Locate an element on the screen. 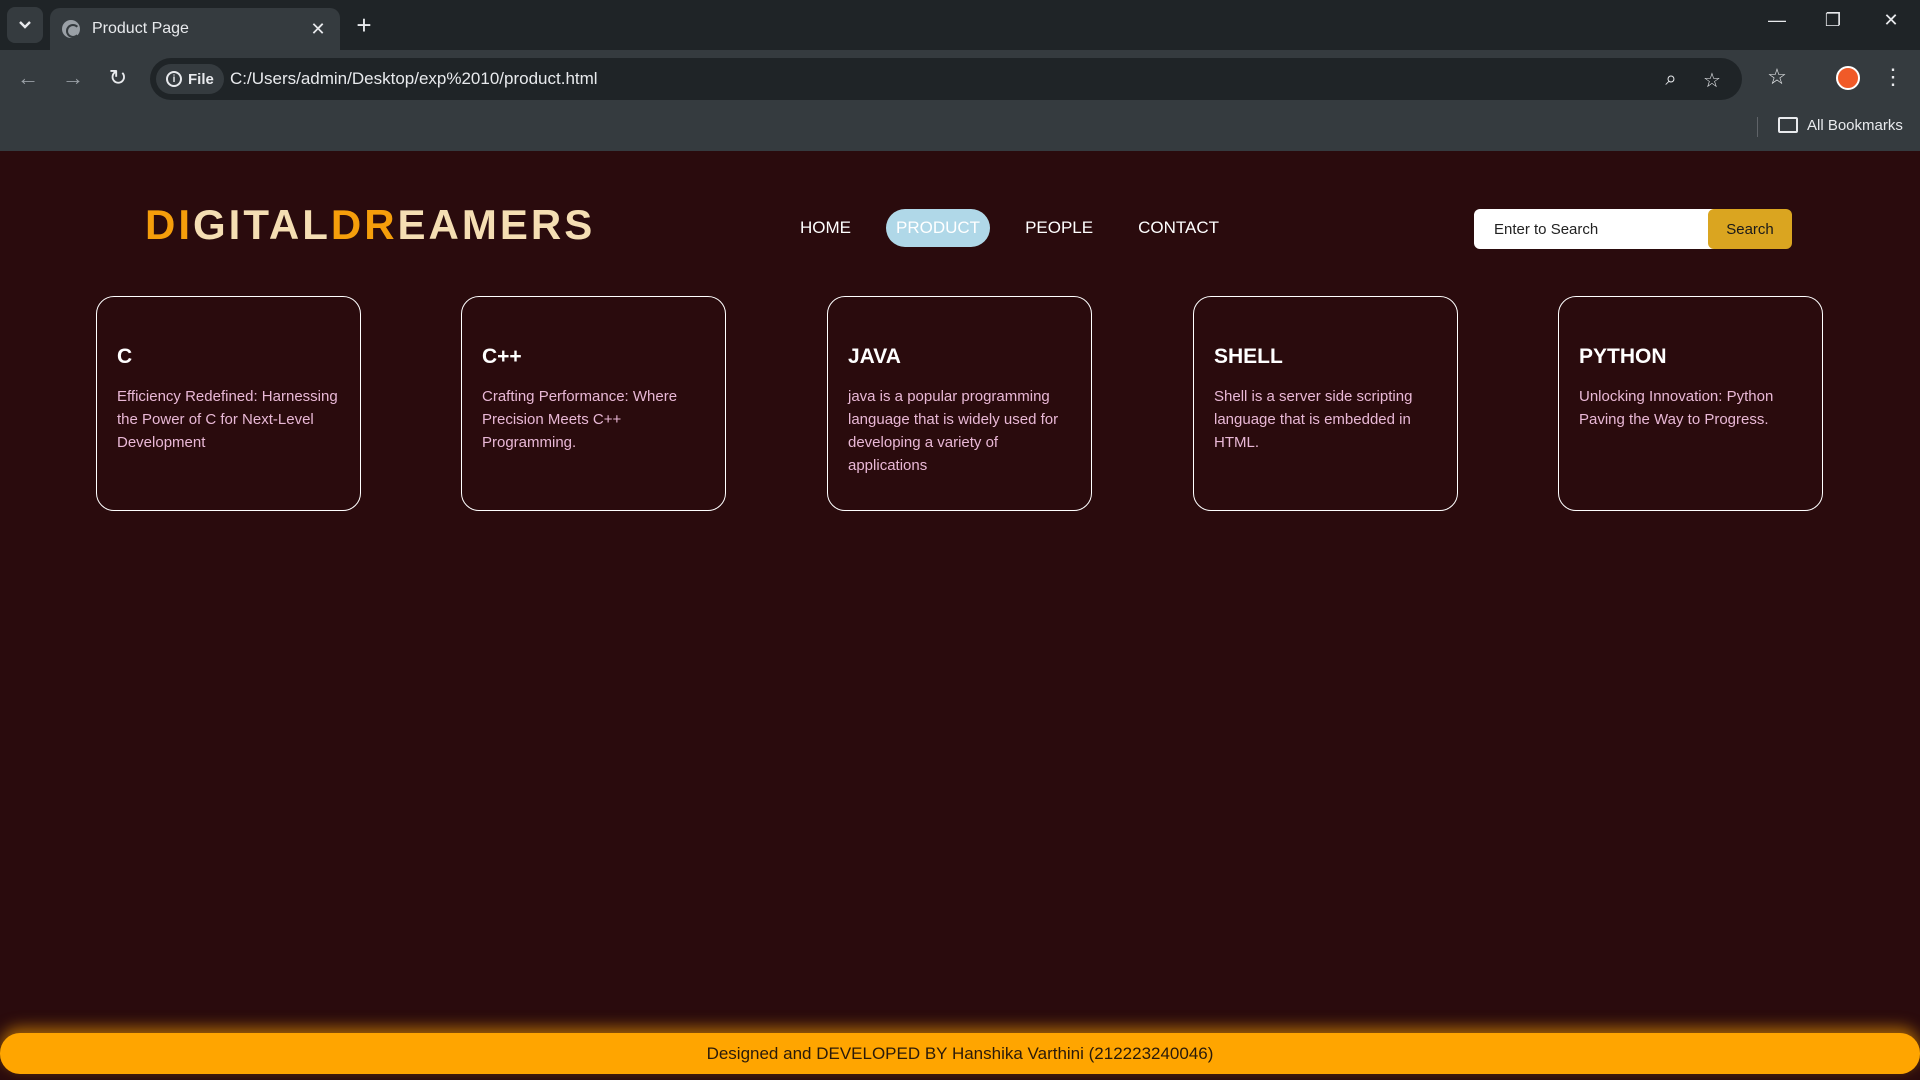 The height and width of the screenshot is (1080, 1920). card-title: JAVA is located at coordinates (874, 356).